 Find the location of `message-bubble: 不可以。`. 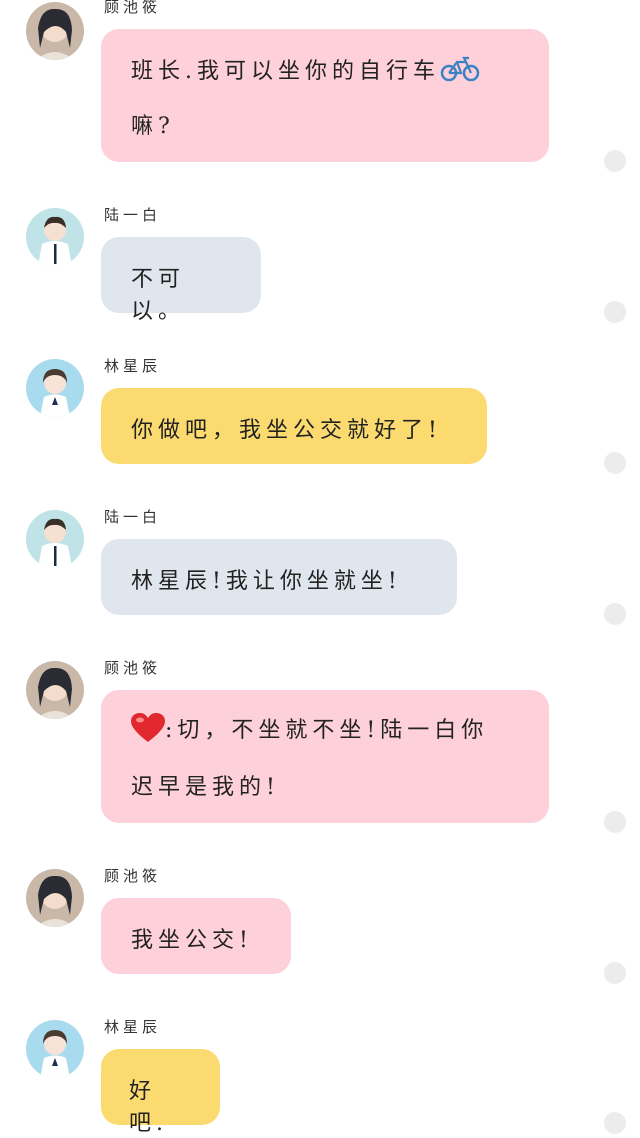

message-bubble: 不可以。 is located at coordinates (181, 280).